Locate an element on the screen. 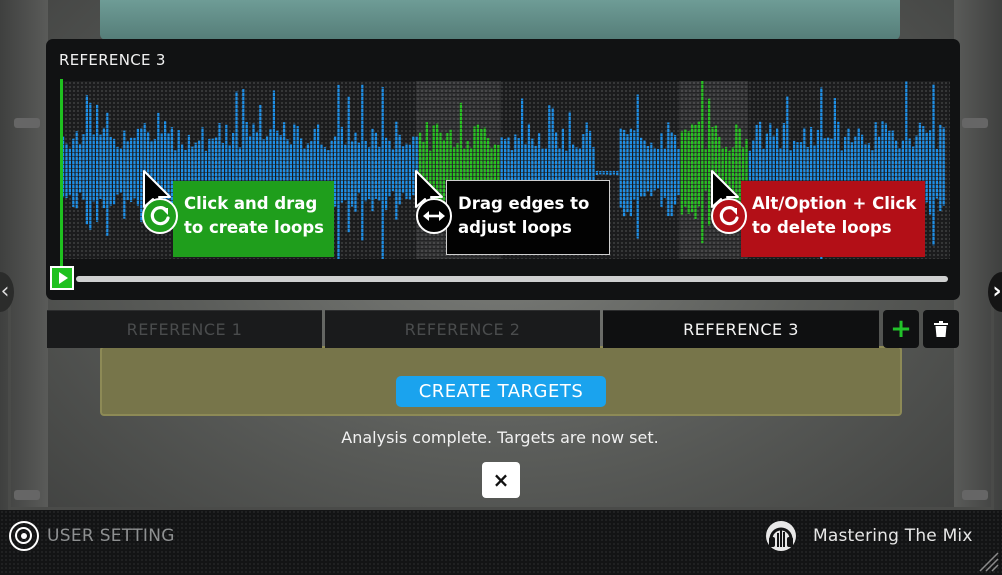 The height and width of the screenshot is (575, 1002). target-icon is located at coordinates (24, 536).